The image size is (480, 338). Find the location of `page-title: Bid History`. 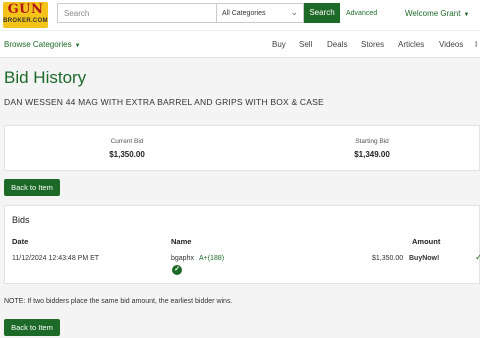

page-title: Bid History is located at coordinates (45, 77).